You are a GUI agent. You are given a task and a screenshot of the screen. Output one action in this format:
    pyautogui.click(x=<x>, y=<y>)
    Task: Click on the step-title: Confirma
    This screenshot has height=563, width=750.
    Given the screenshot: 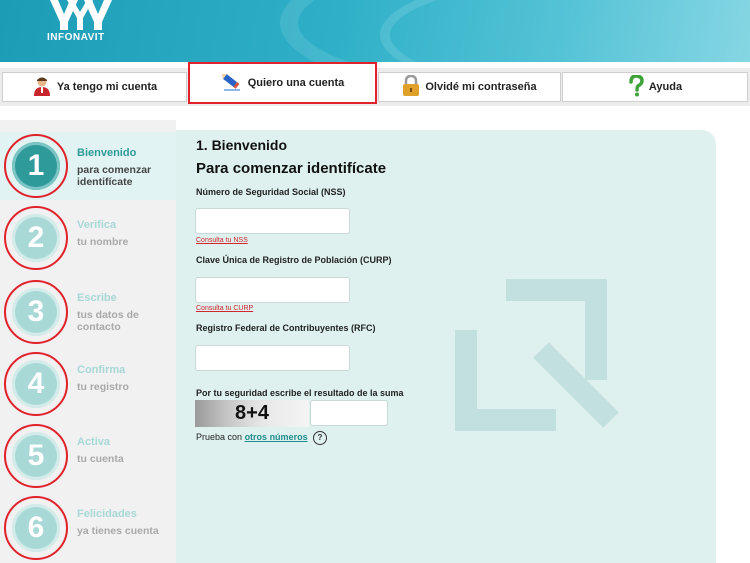 What is the action you would take?
    pyautogui.click(x=101, y=370)
    